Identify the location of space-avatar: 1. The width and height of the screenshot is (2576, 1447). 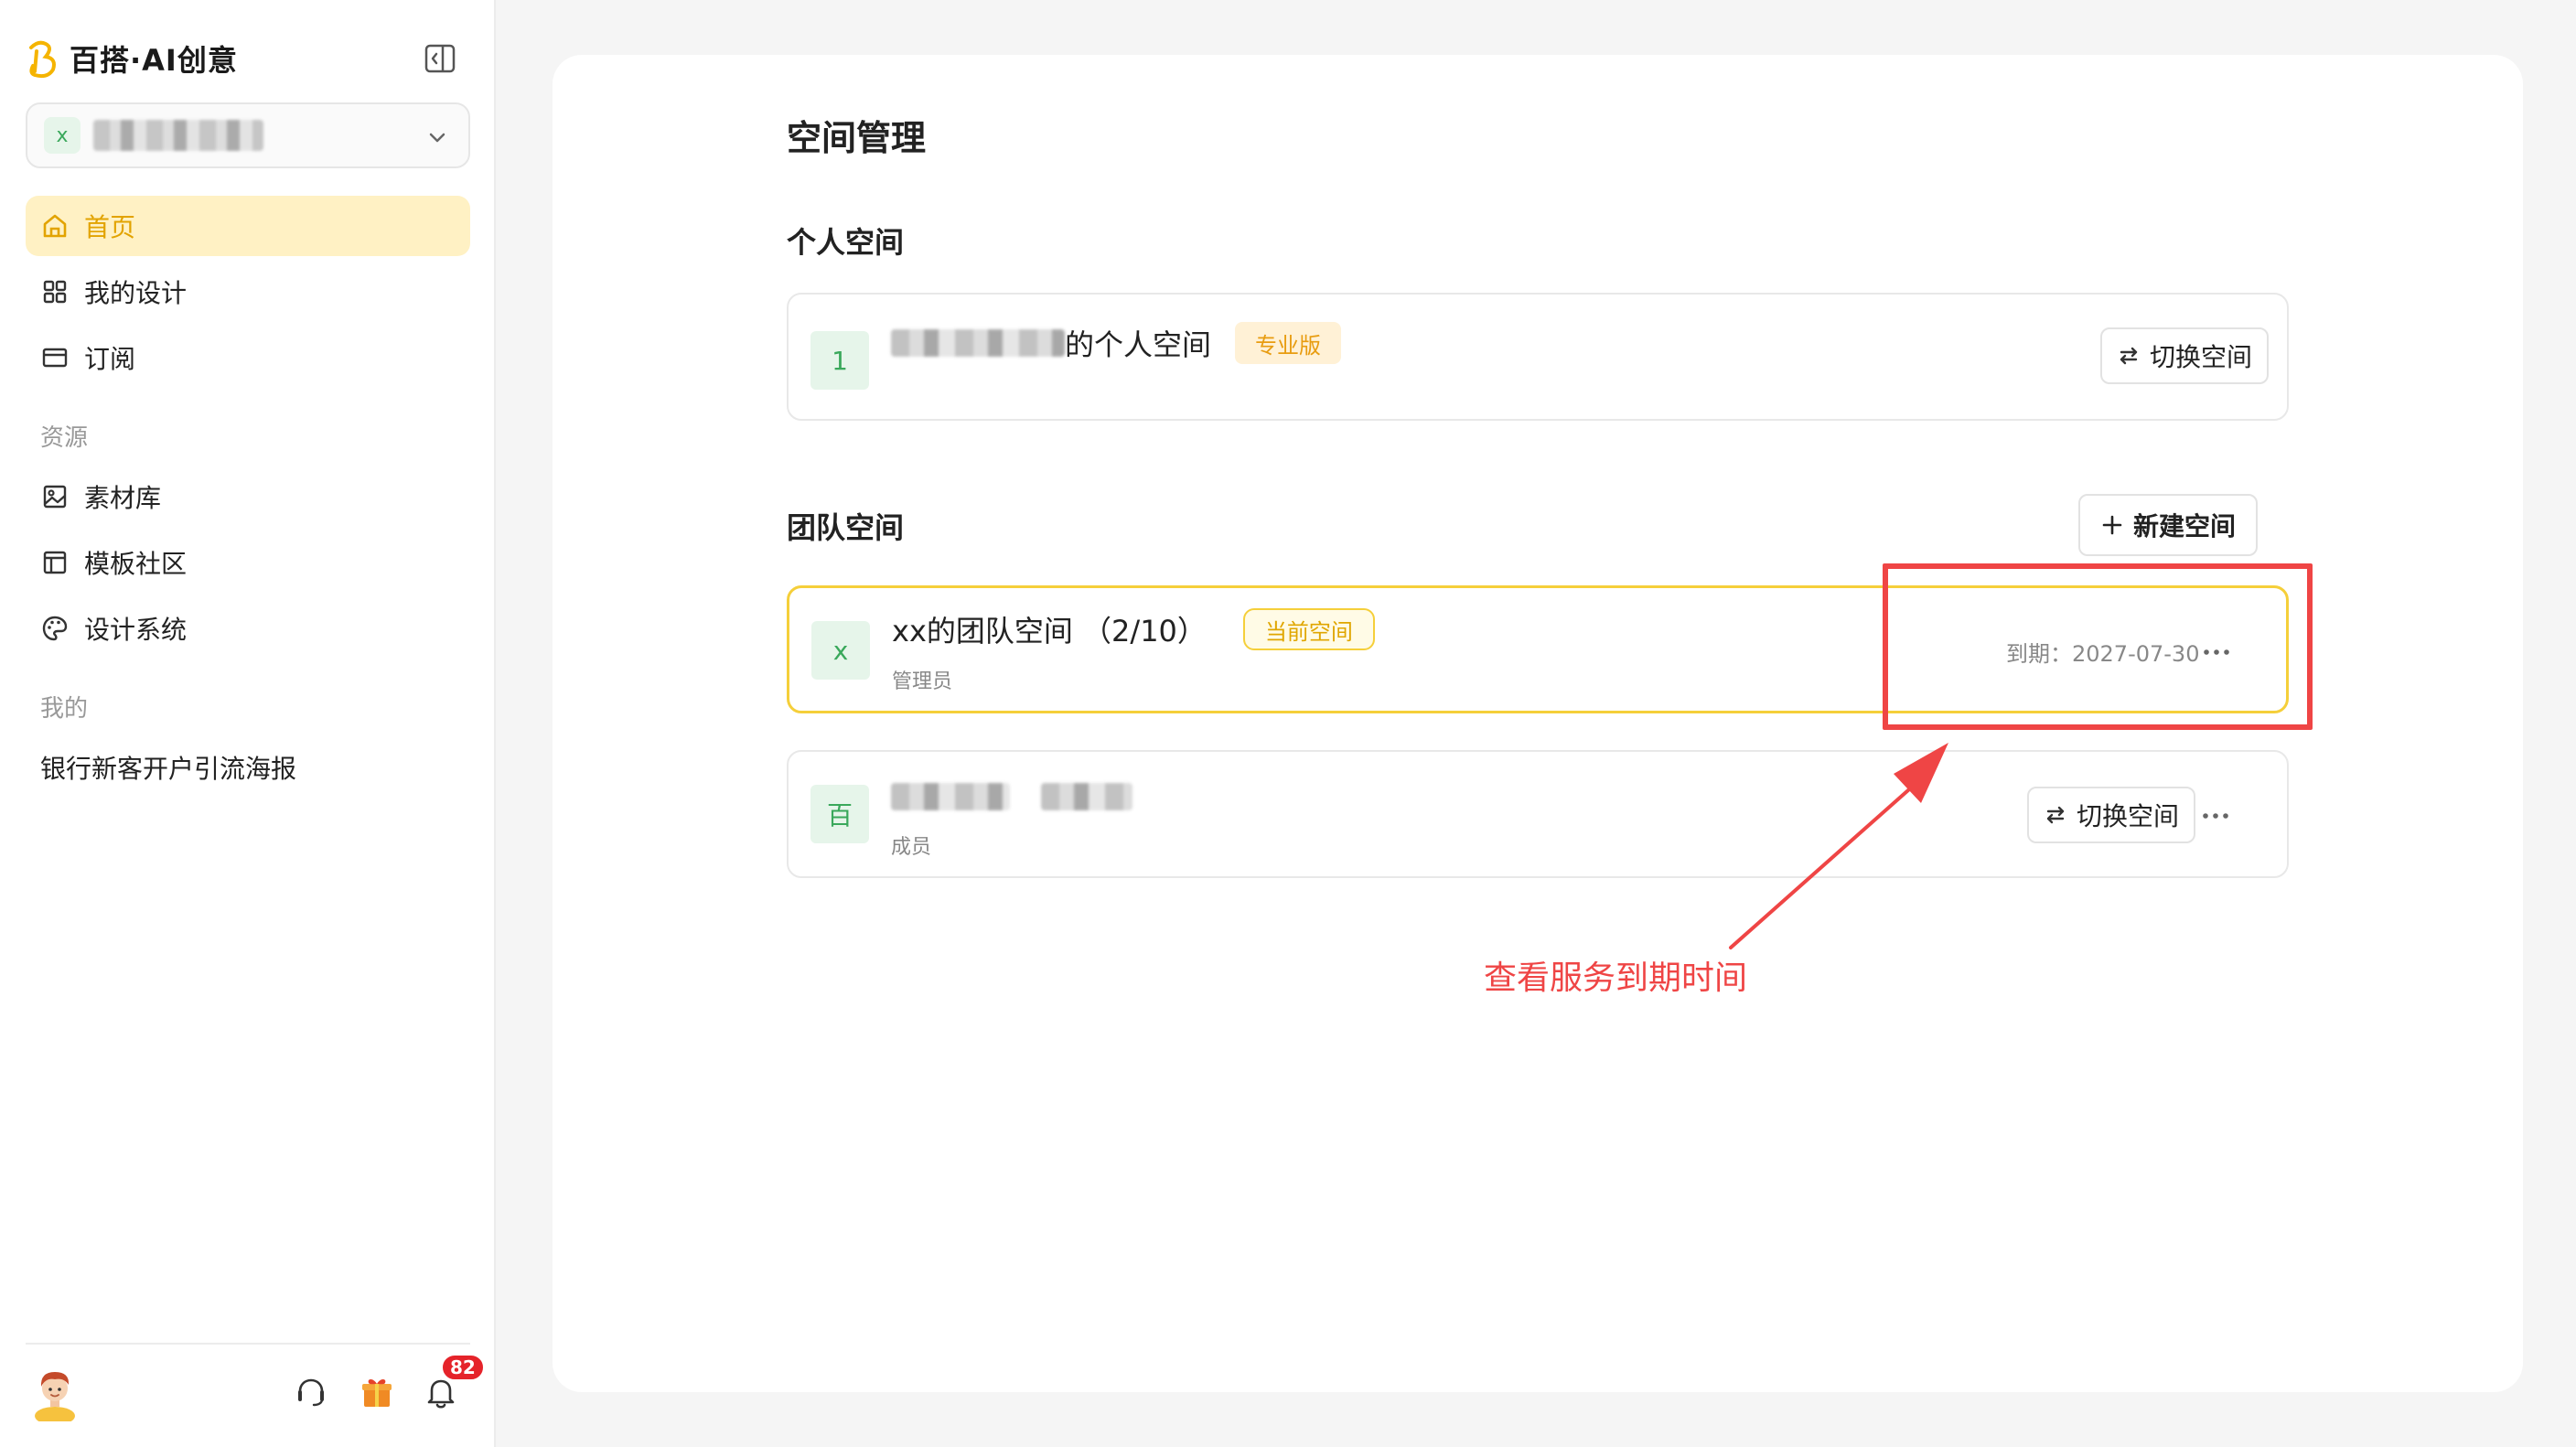
(840, 361).